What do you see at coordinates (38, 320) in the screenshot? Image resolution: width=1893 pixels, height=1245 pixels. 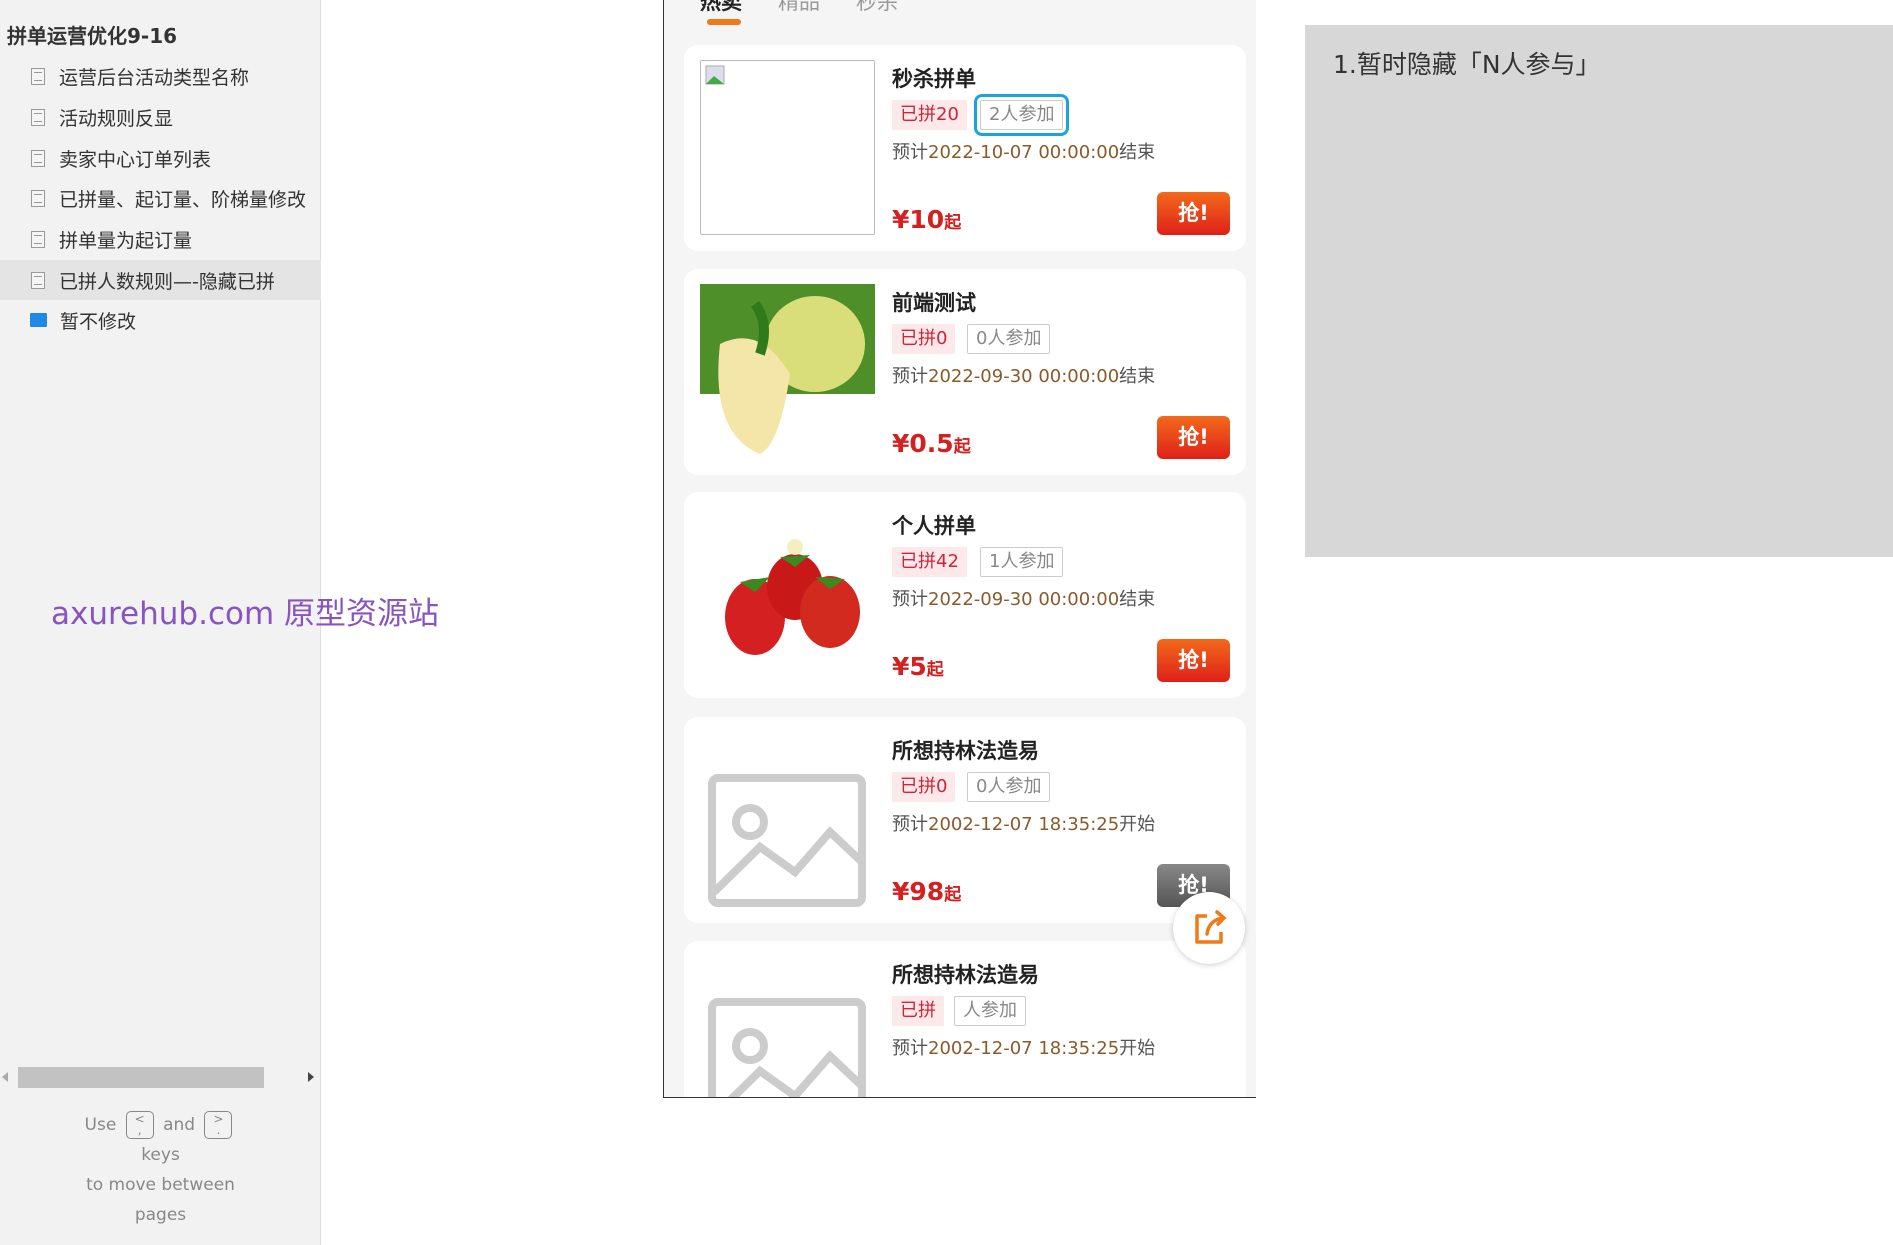 I see `folder-icon` at bounding box center [38, 320].